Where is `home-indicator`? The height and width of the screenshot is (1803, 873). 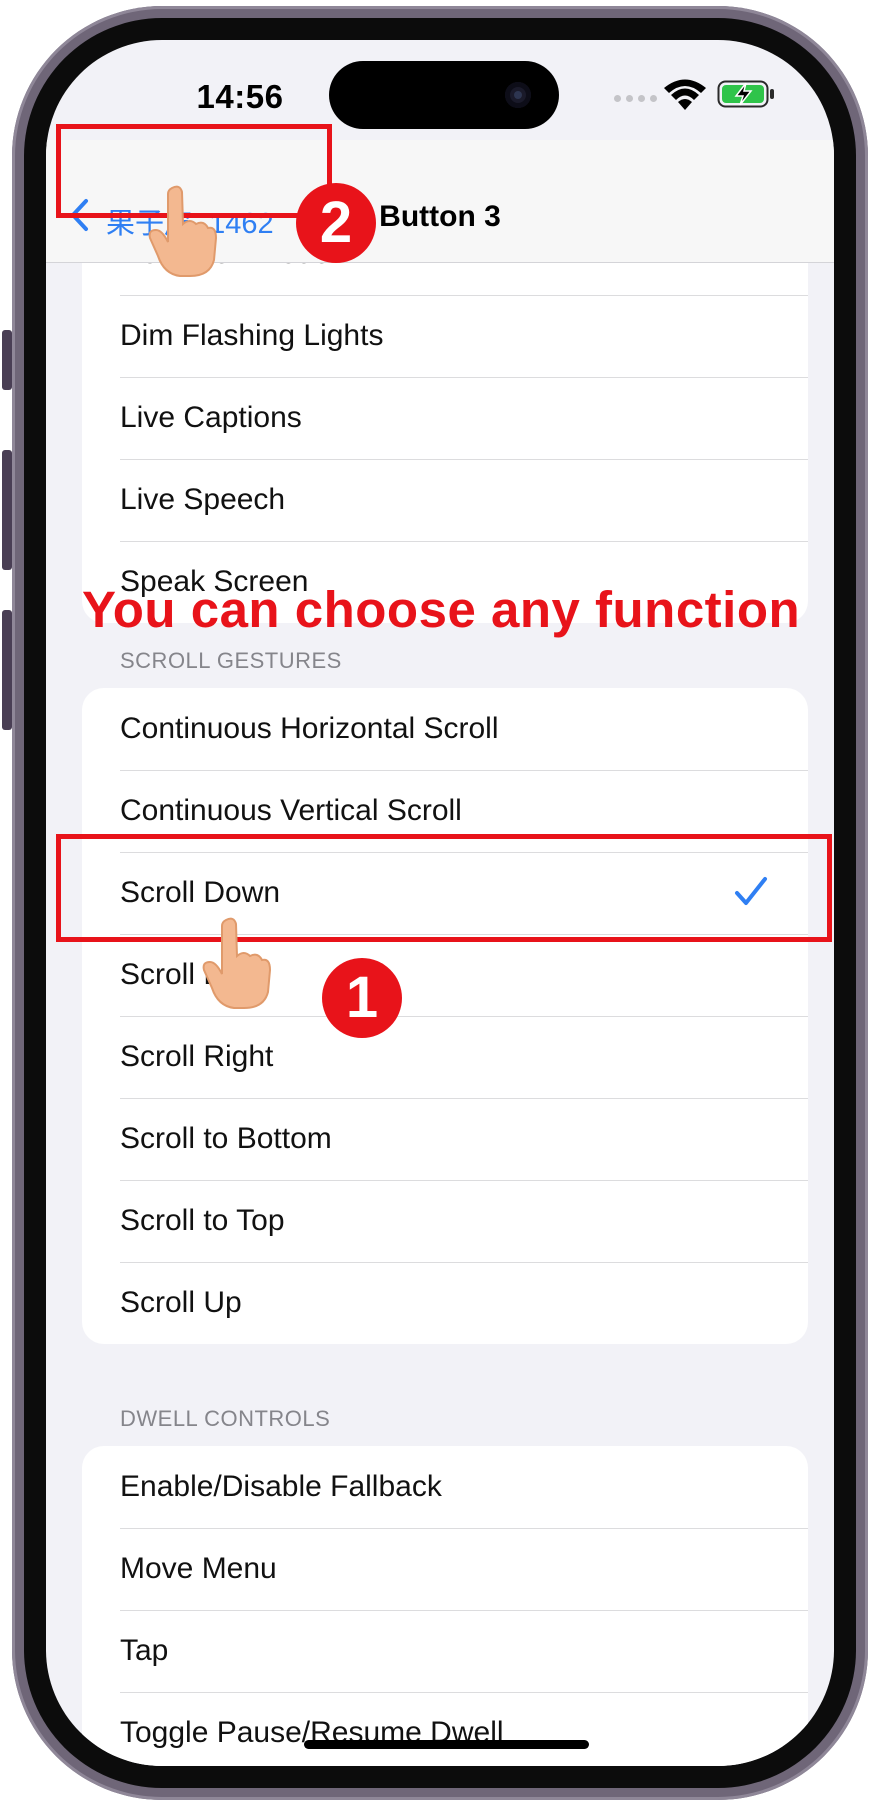
home-indicator is located at coordinates (446, 1744).